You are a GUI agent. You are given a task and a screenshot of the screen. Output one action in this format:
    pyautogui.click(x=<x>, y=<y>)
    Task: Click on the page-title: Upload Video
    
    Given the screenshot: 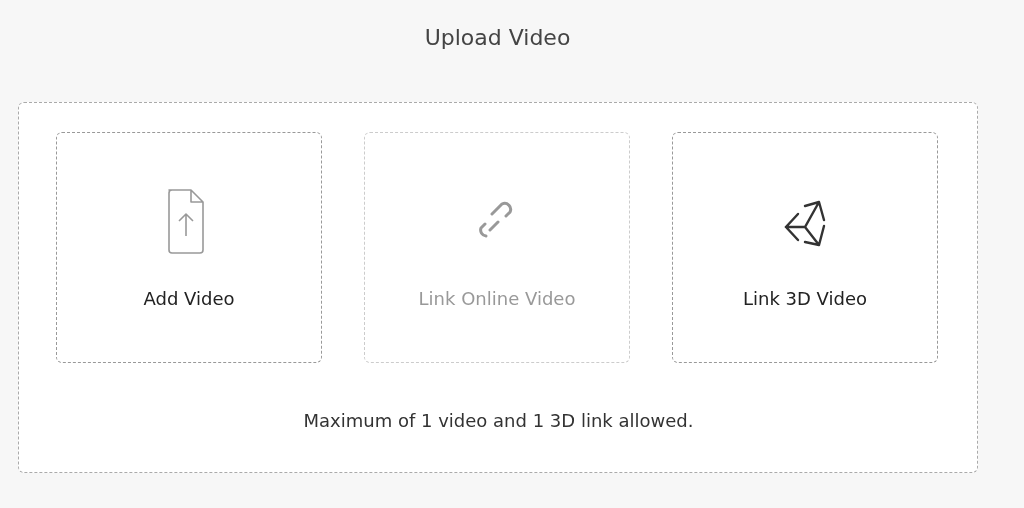 What is the action you would take?
    pyautogui.click(x=497, y=38)
    